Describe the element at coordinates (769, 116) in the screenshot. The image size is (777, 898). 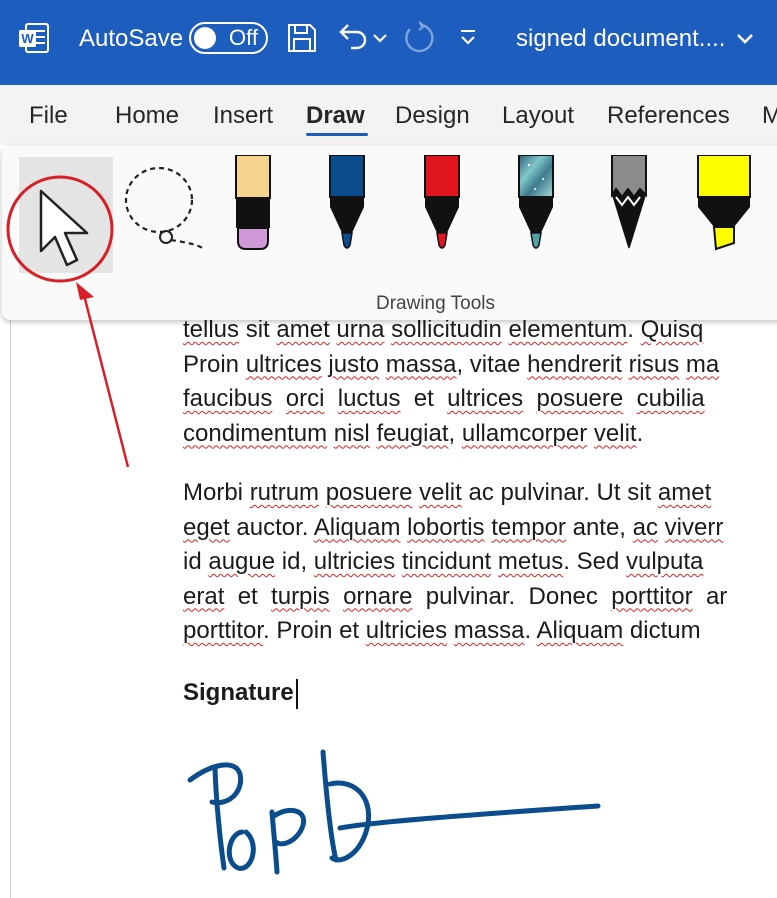
I see `tab-more: M` at that location.